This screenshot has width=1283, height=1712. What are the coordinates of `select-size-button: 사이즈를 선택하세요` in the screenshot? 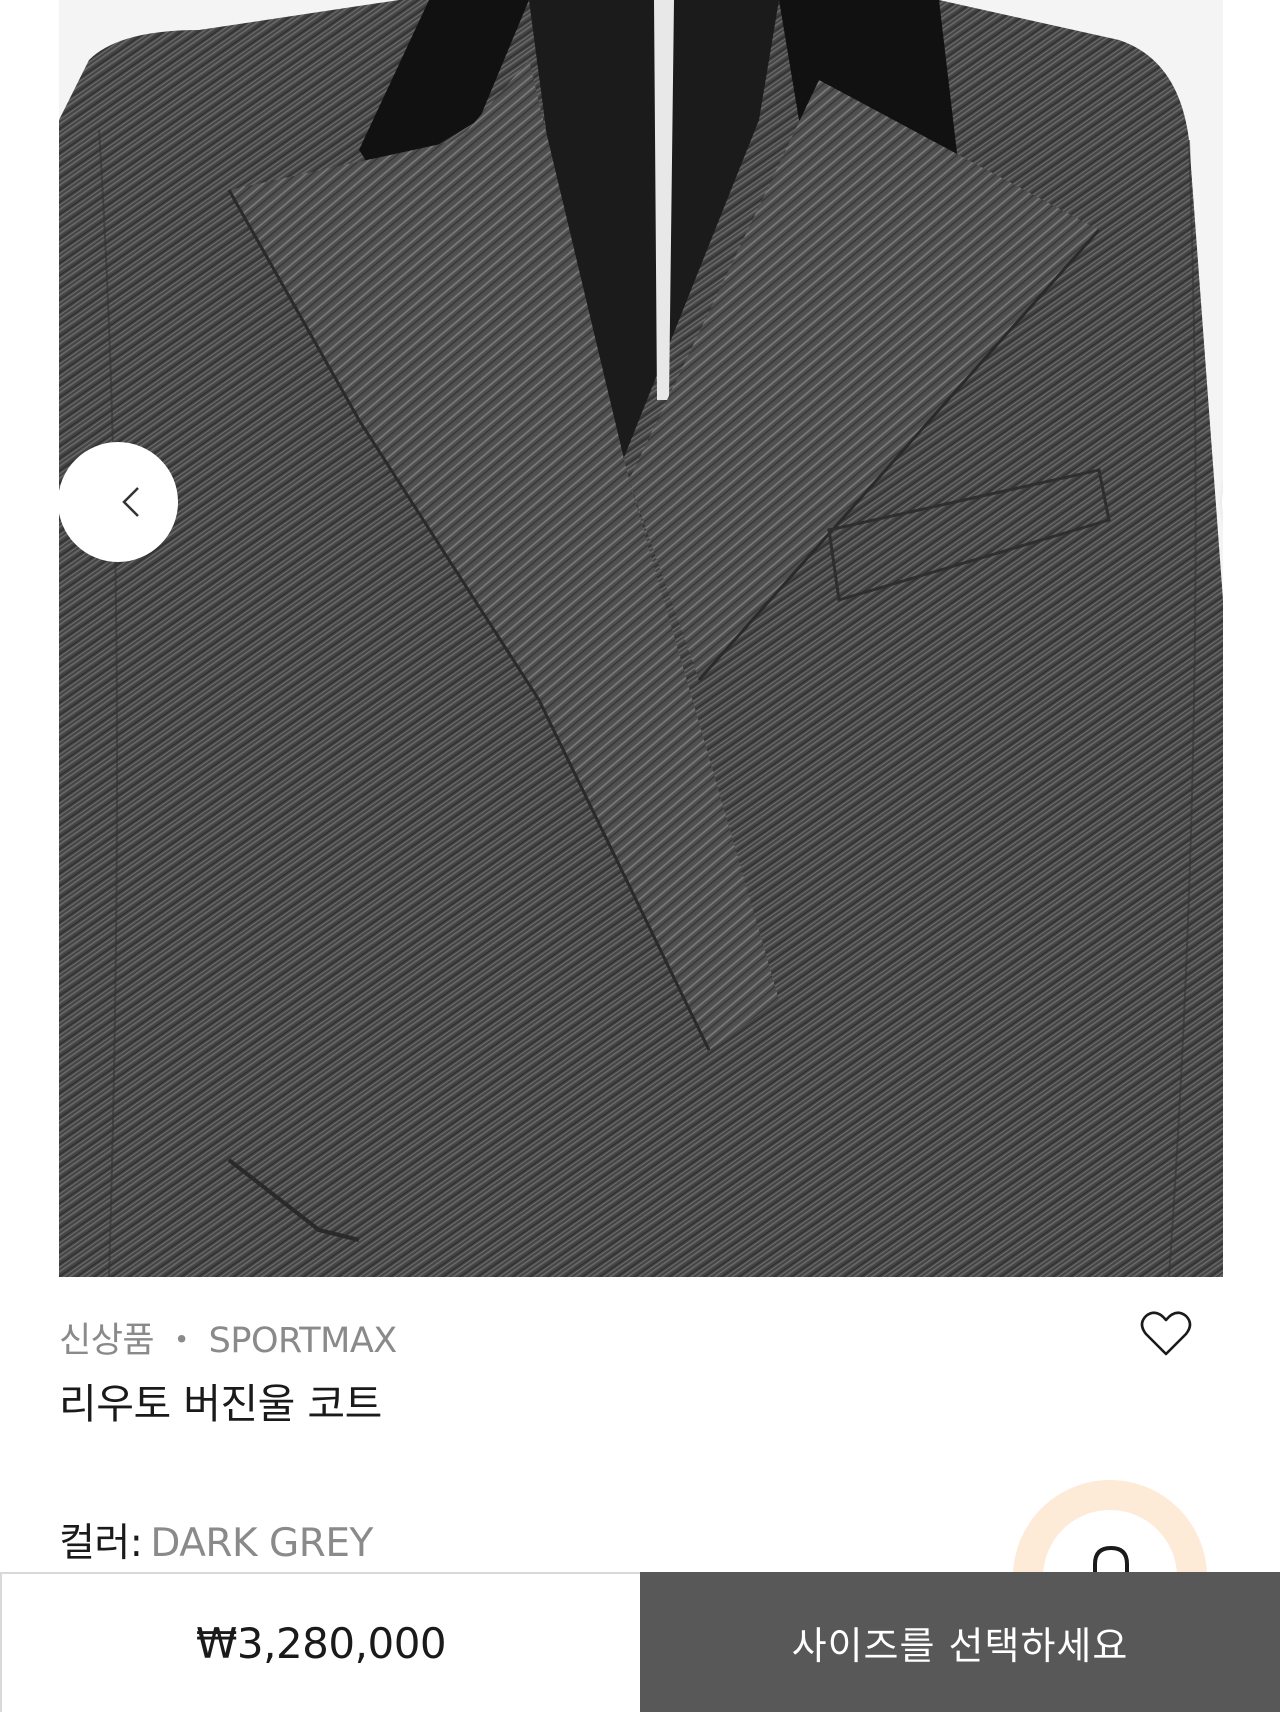 It's located at (960, 1642).